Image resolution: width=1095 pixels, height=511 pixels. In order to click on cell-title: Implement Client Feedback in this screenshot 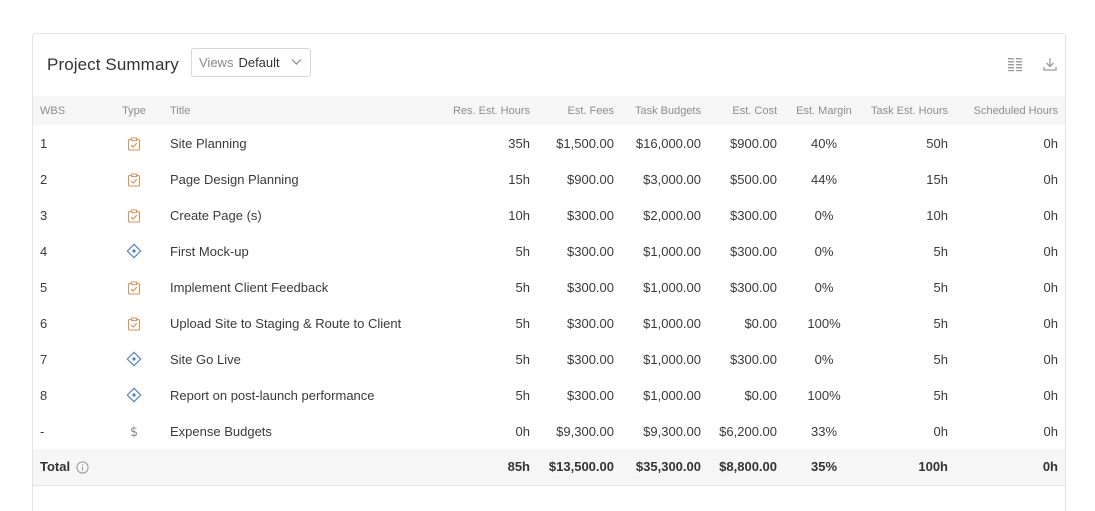, I will do `click(300, 287)`.